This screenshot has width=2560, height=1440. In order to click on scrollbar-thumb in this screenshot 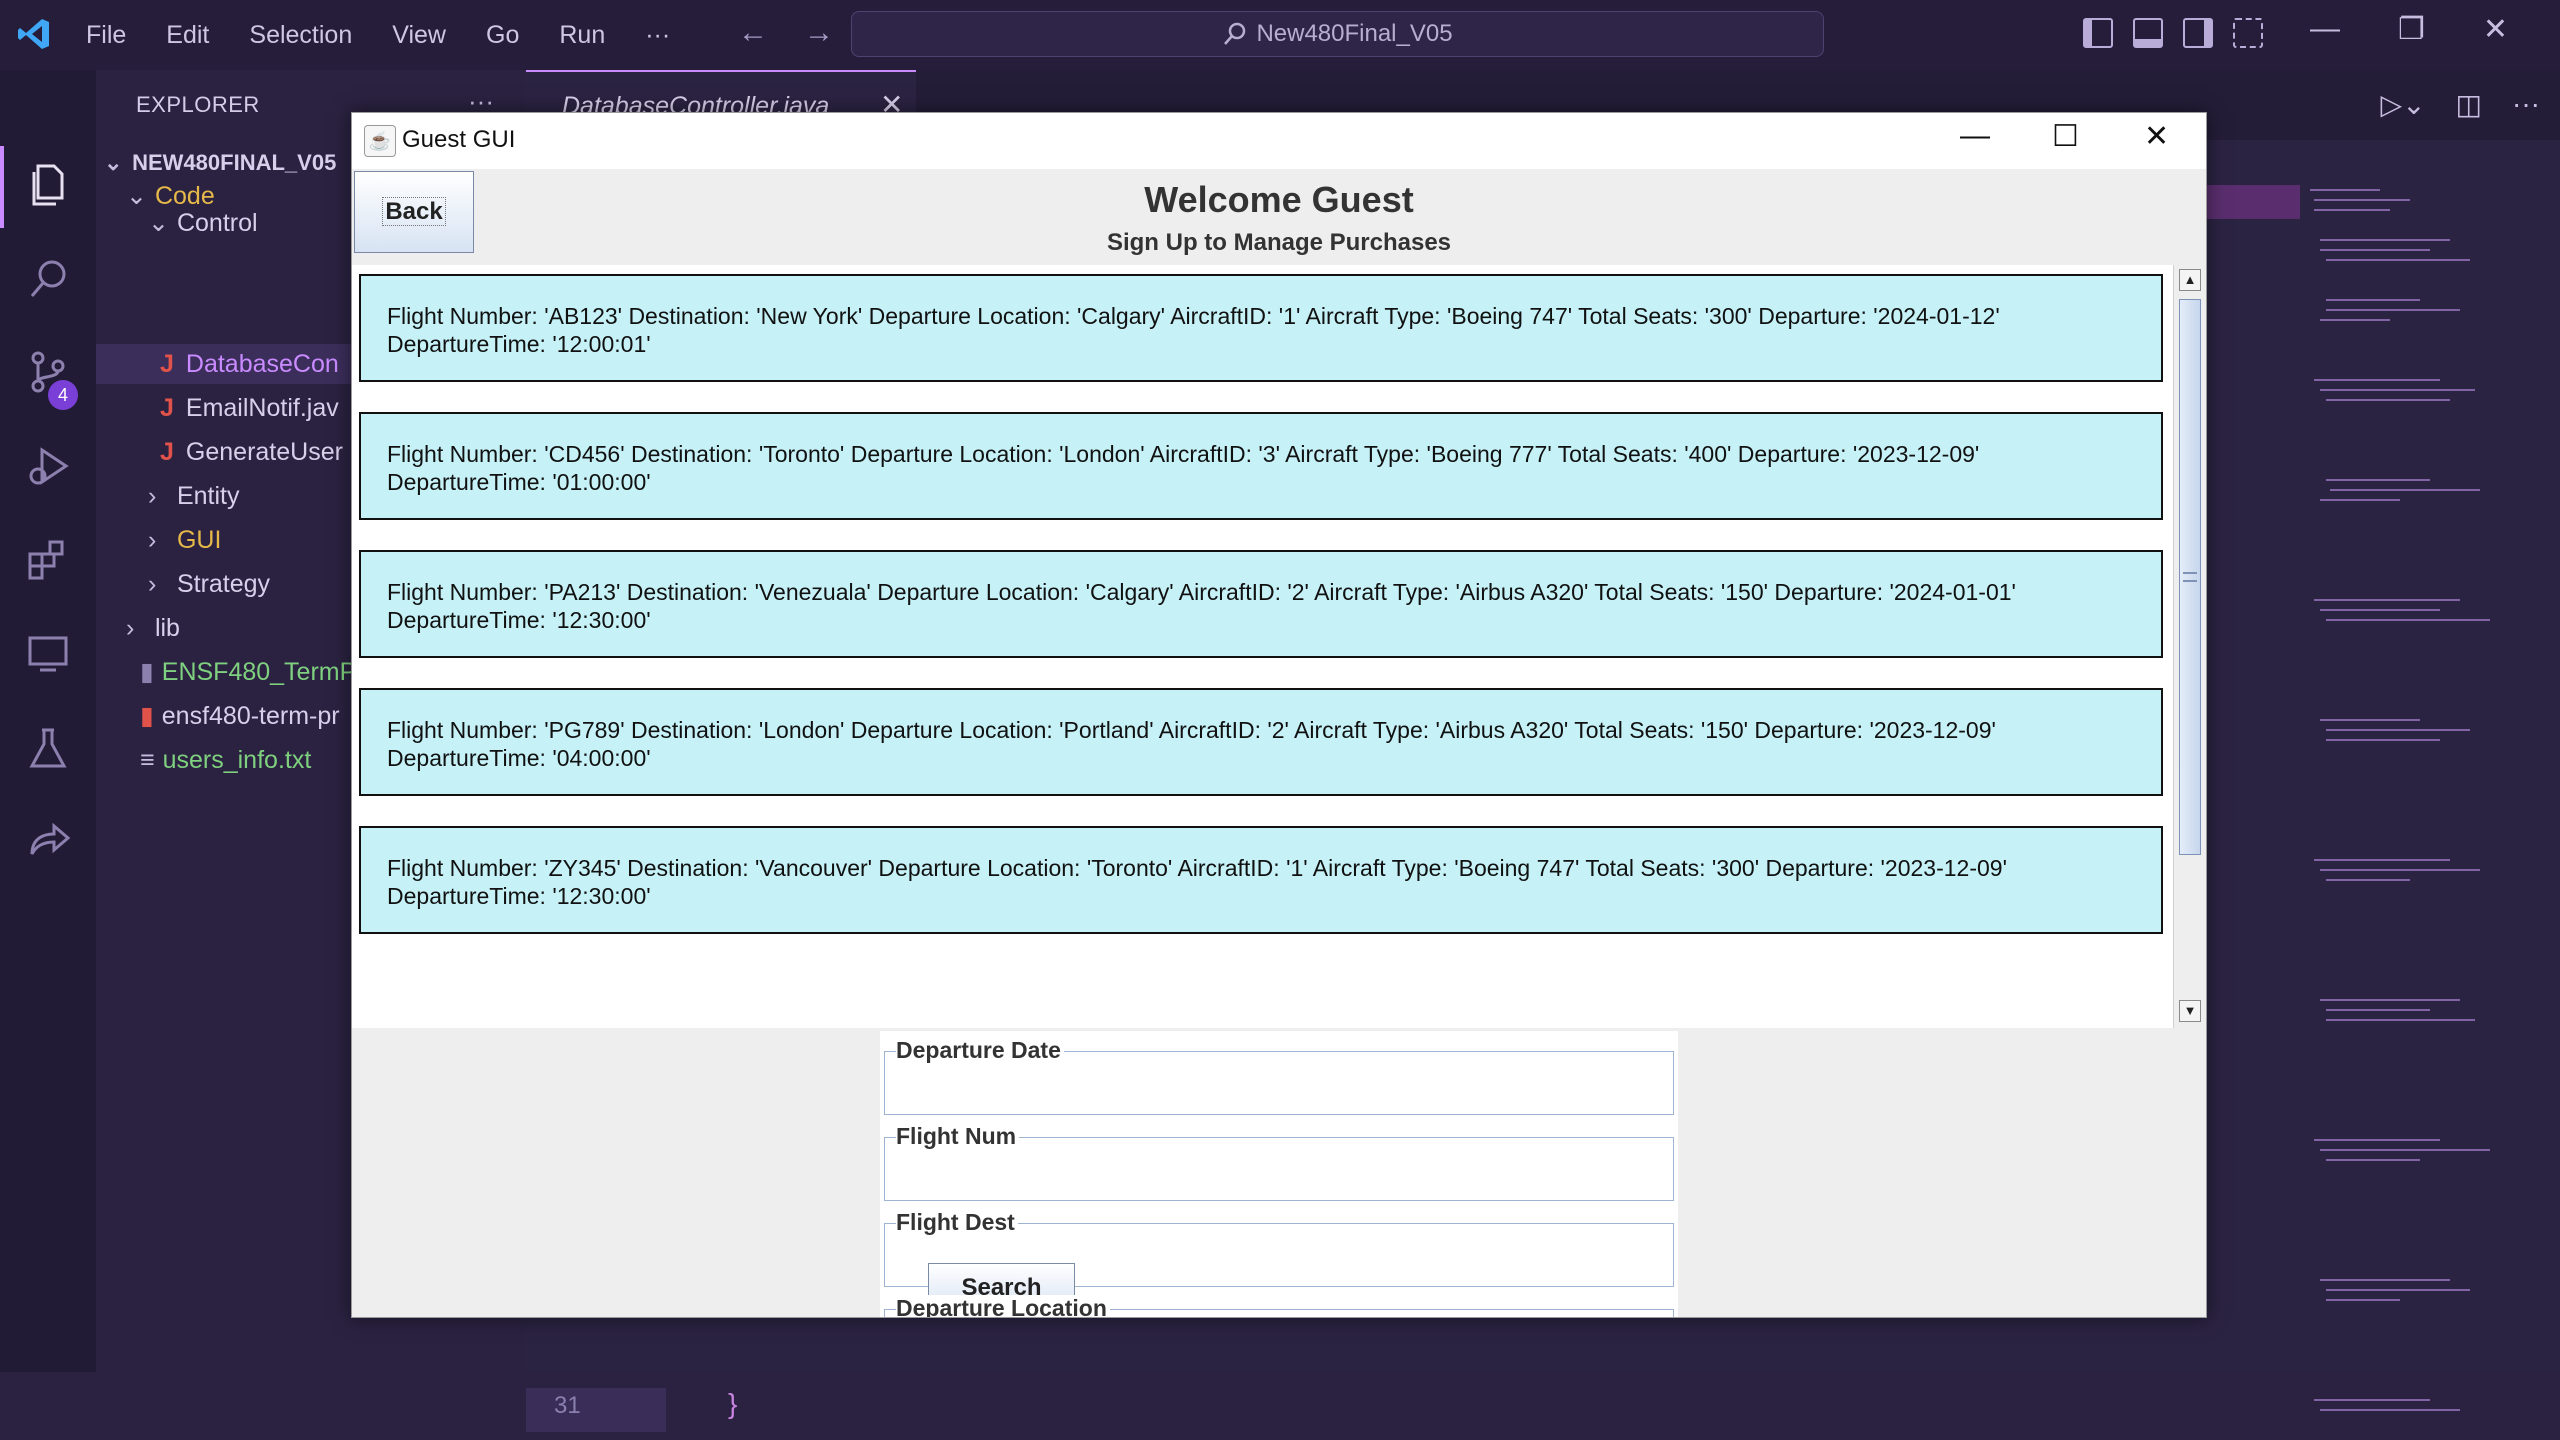, I will do `click(2190, 577)`.